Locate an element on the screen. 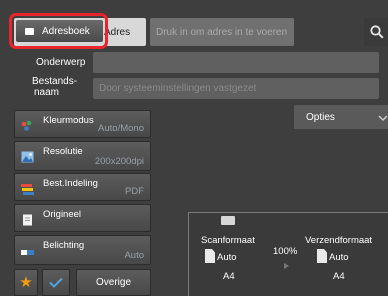  exposure-value: Auto is located at coordinates (134, 255).